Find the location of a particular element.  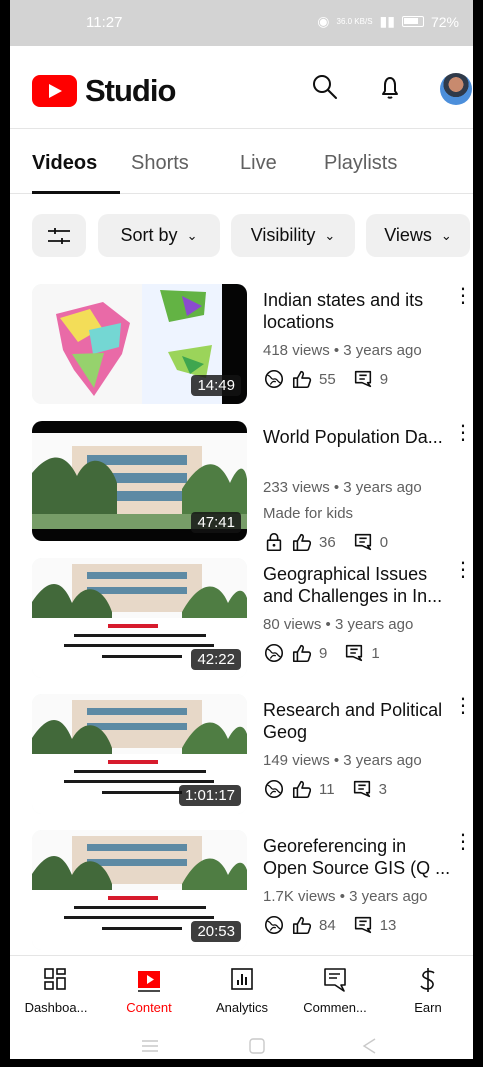

youtube-play-icon is located at coordinates (54, 91).